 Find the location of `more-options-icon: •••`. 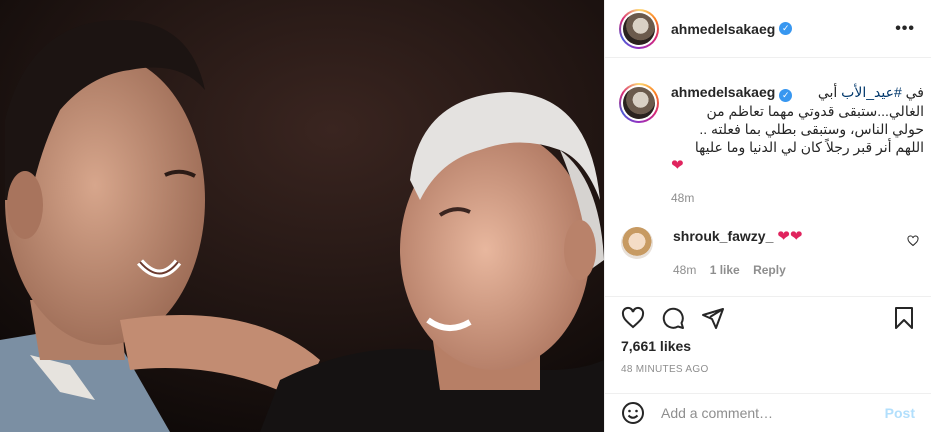

more-options-icon: ••• is located at coordinates (905, 29).